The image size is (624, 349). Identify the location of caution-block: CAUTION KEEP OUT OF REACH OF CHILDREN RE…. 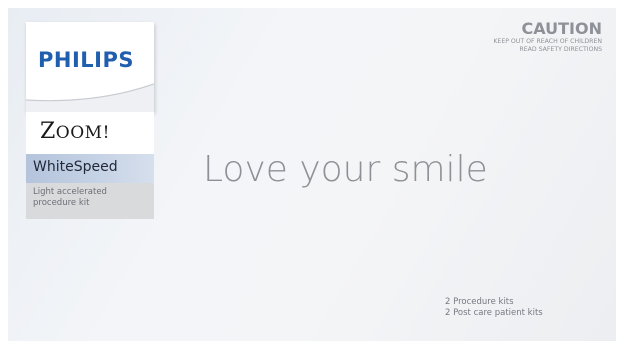
(547, 36).